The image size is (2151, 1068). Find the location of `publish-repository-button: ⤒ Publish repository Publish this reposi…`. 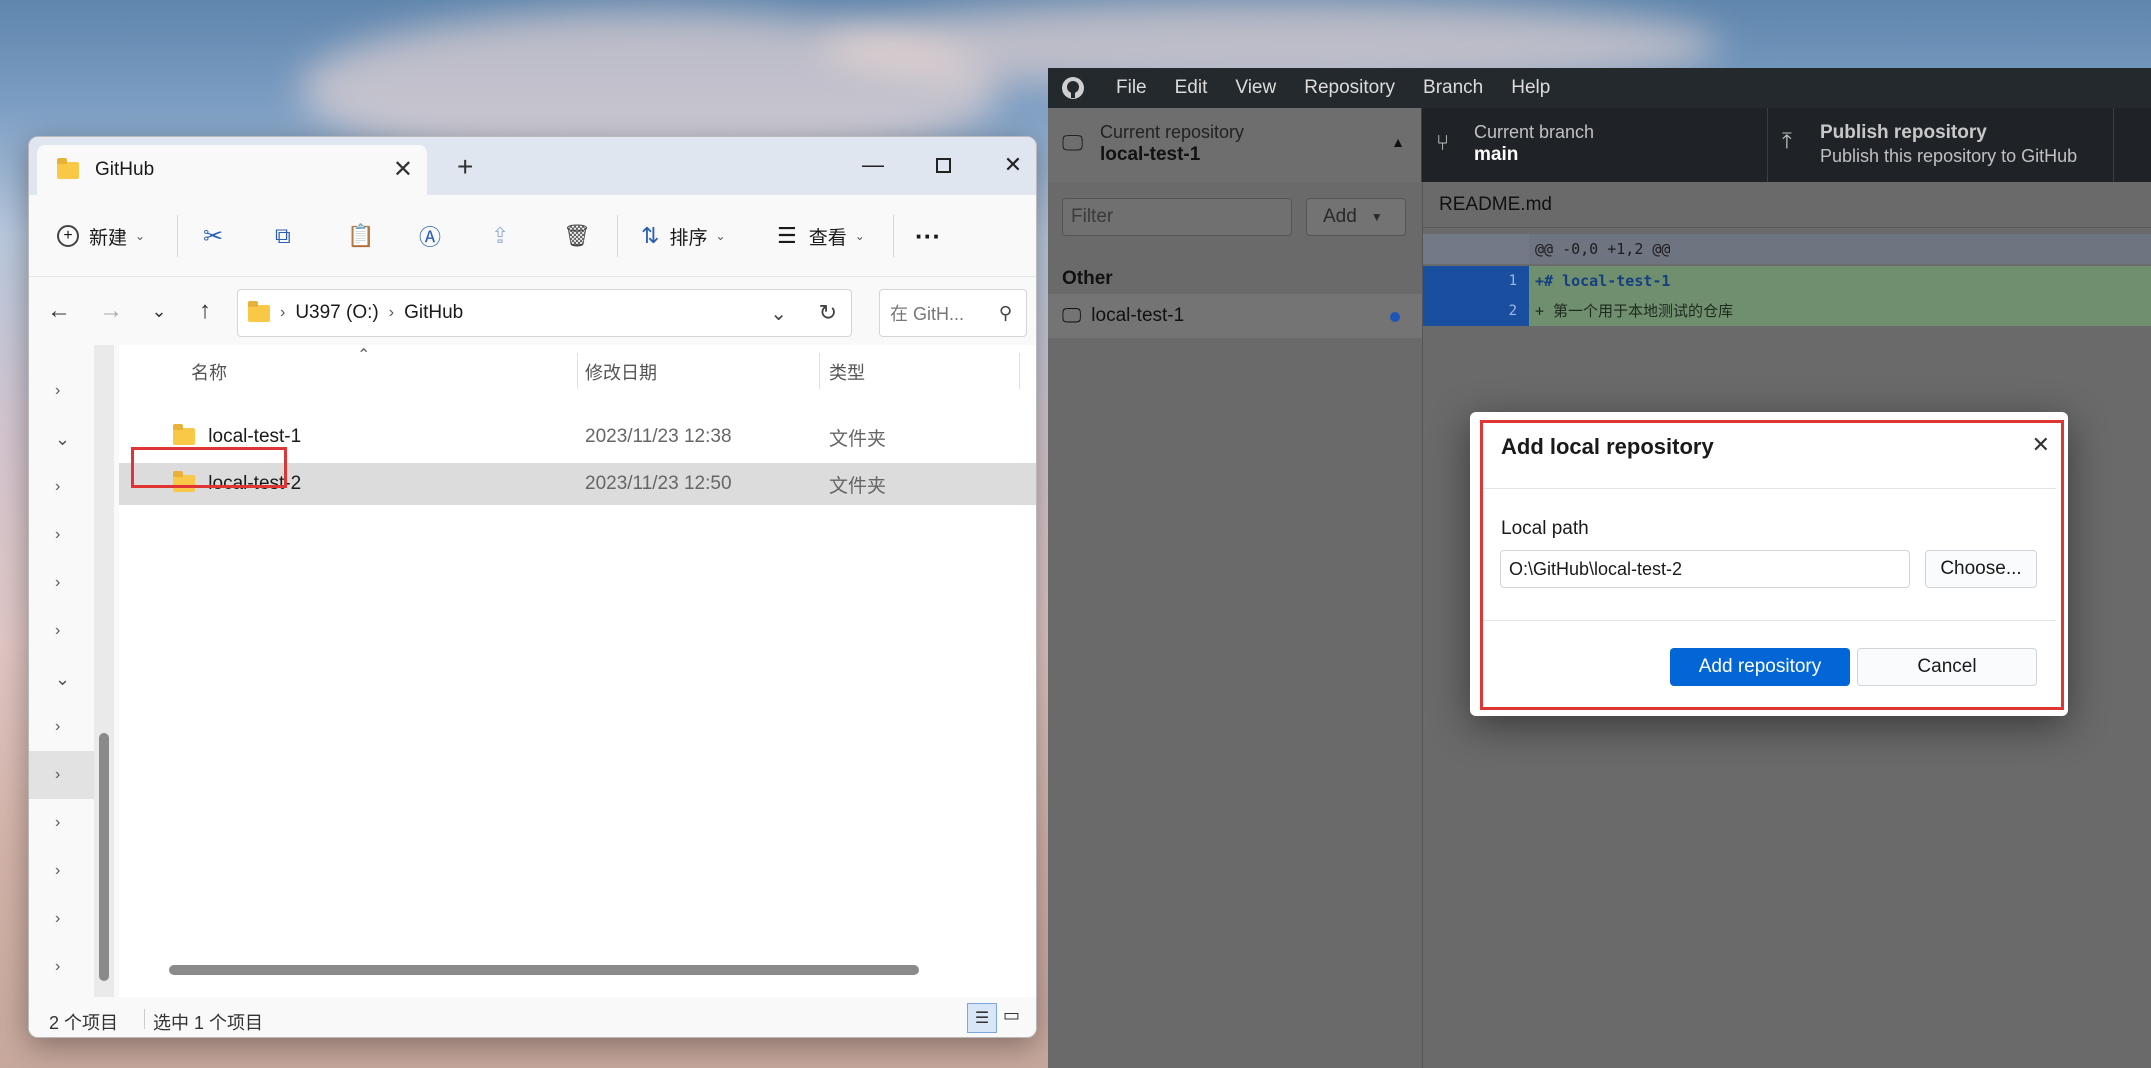

publish-repository-button: ⤒ Publish repository Publish this reposi… is located at coordinates (1941, 145).